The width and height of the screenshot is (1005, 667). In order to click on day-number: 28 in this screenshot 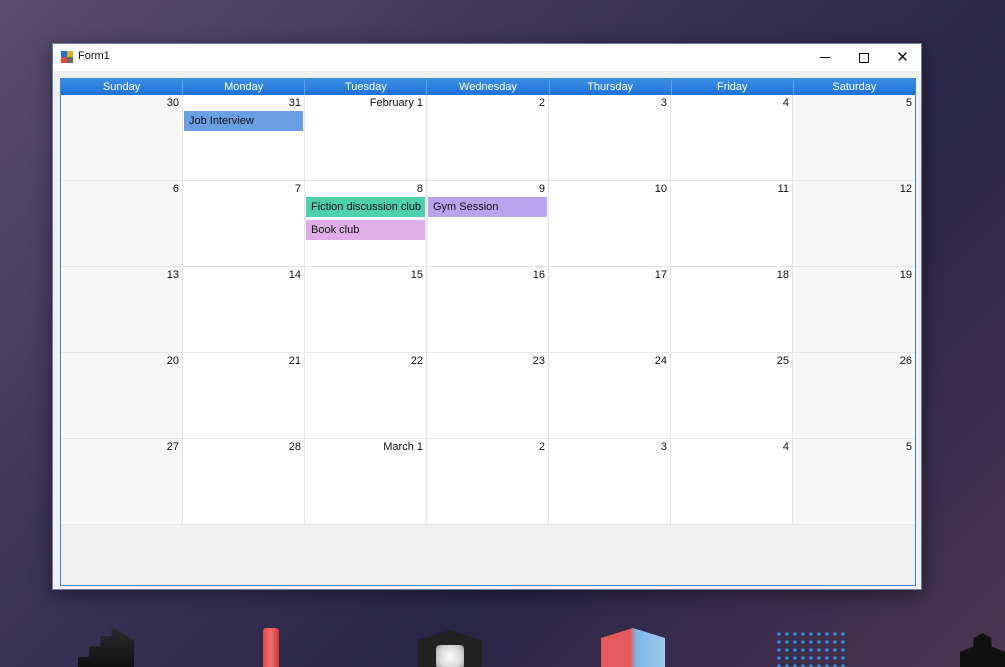, I will do `click(294, 447)`.